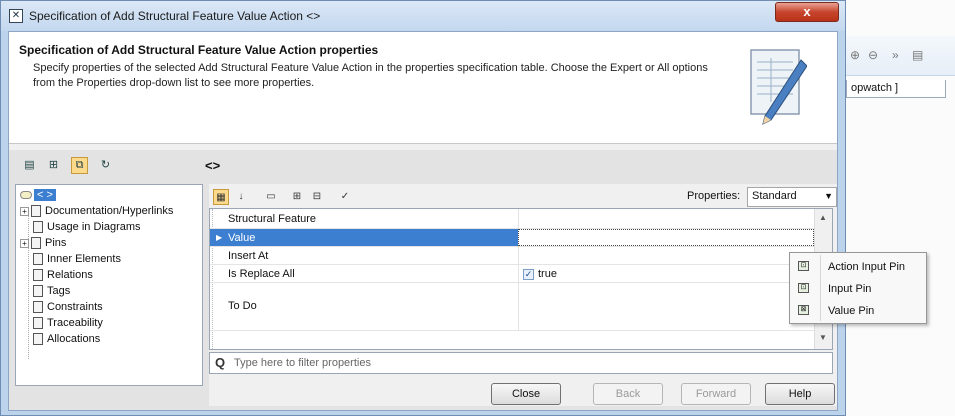  I want to click on tree-item-documentation: + Documentation/Hyperlinks, so click(96, 211).